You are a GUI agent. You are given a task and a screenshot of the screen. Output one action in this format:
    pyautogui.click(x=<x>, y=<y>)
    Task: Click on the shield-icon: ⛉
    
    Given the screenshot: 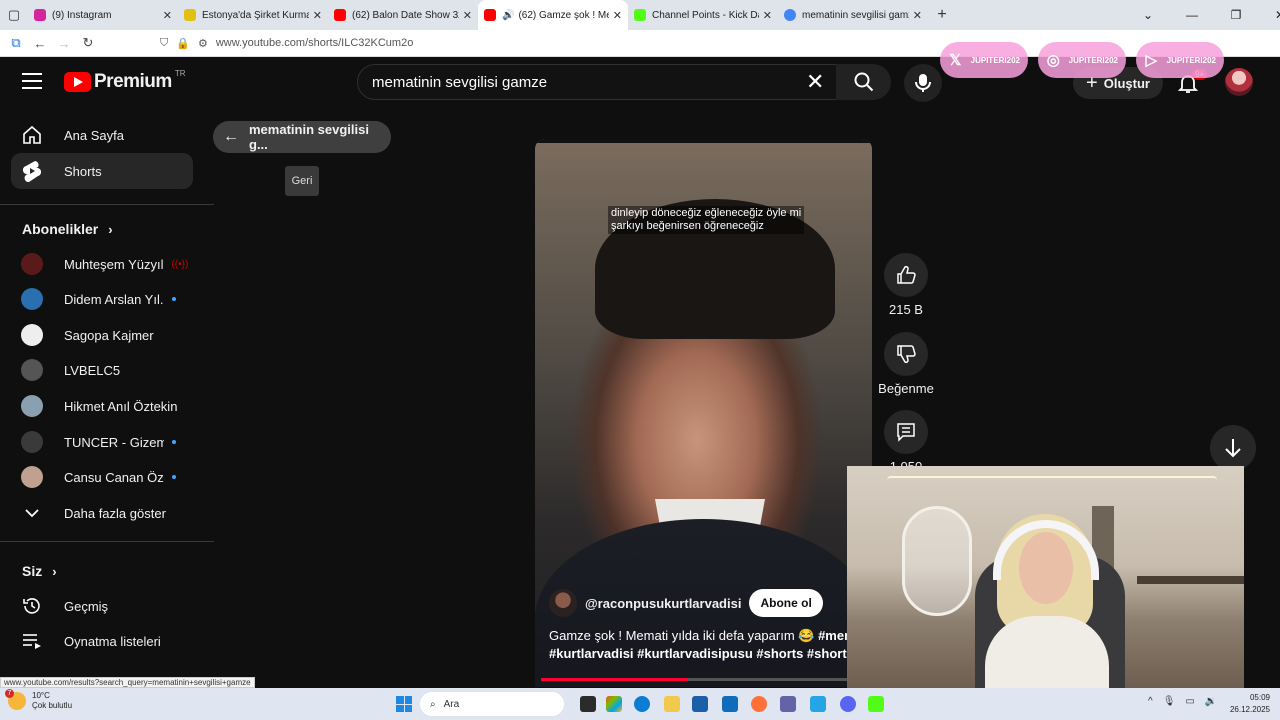 What is the action you would take?
    pyautogui.click(x=164, y=43)
    